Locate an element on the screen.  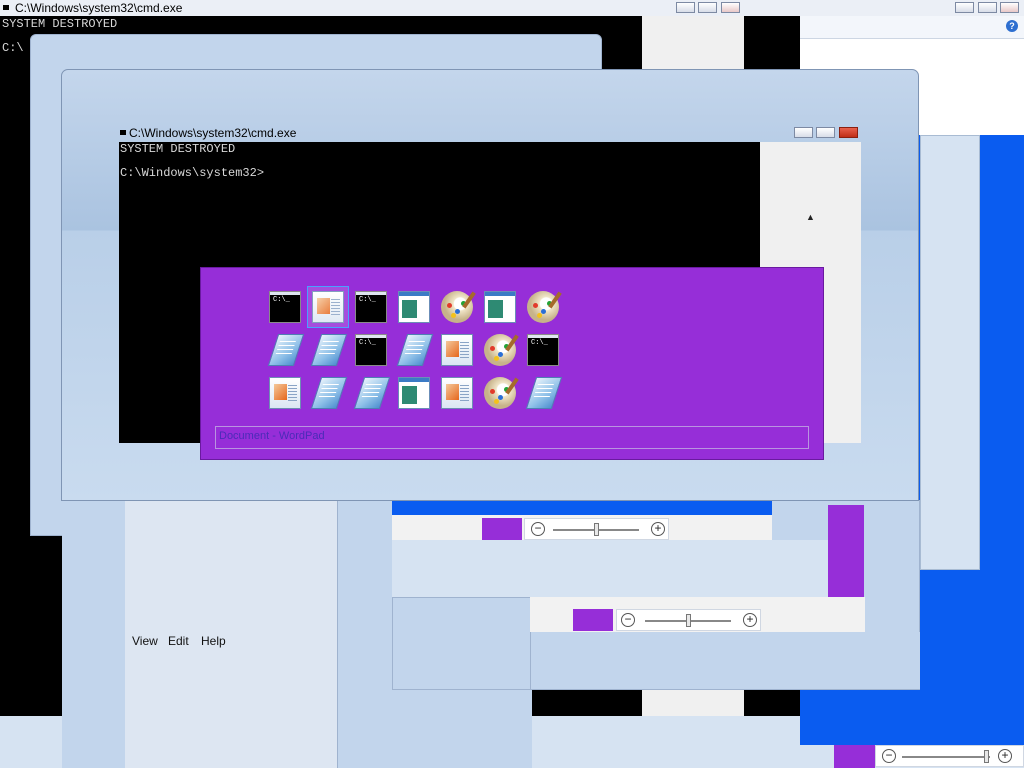
front-cmd-title: C:\Windows\system32\cmd.exe is located at coordinates (213, 133).